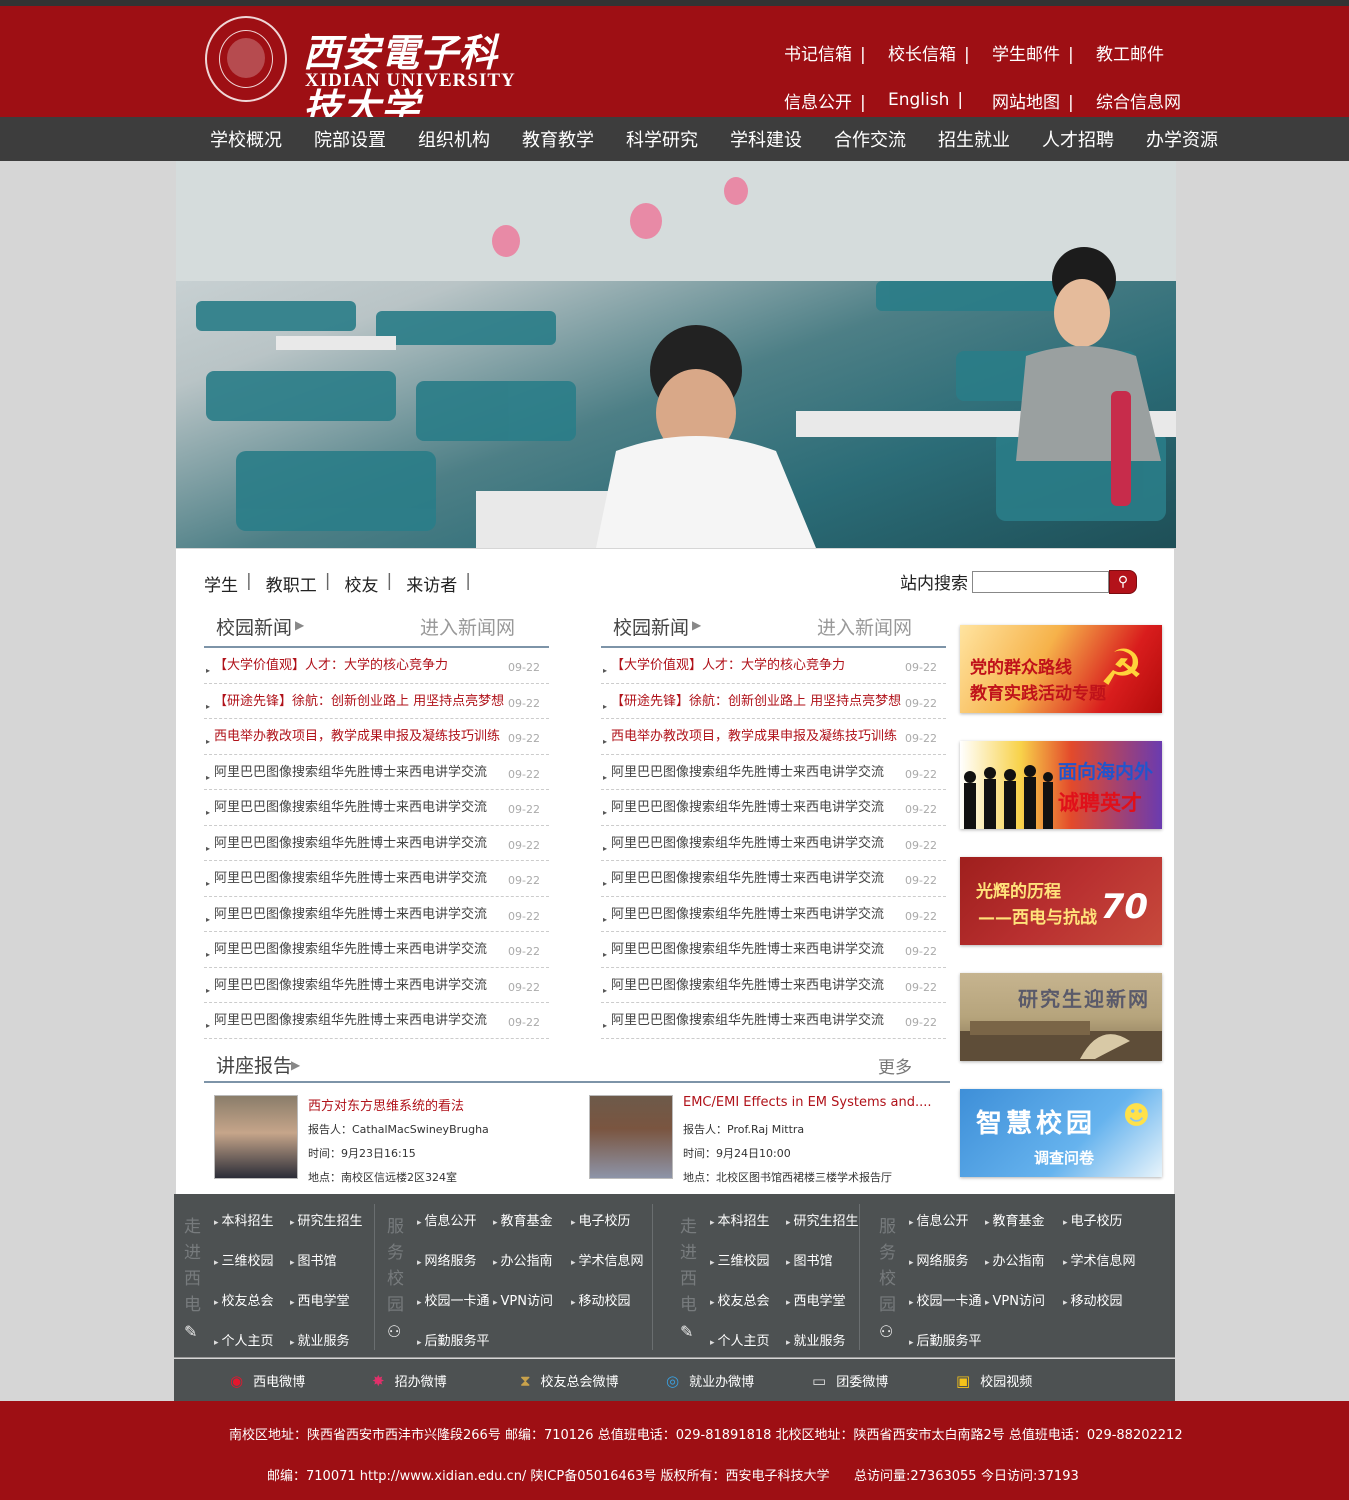 This screenshot has height=1500, width=1349. What do you see at coordinates (1123, 581) in the screenshot?
I see `search-button: ⚲` at bounding box center [1123, 581].